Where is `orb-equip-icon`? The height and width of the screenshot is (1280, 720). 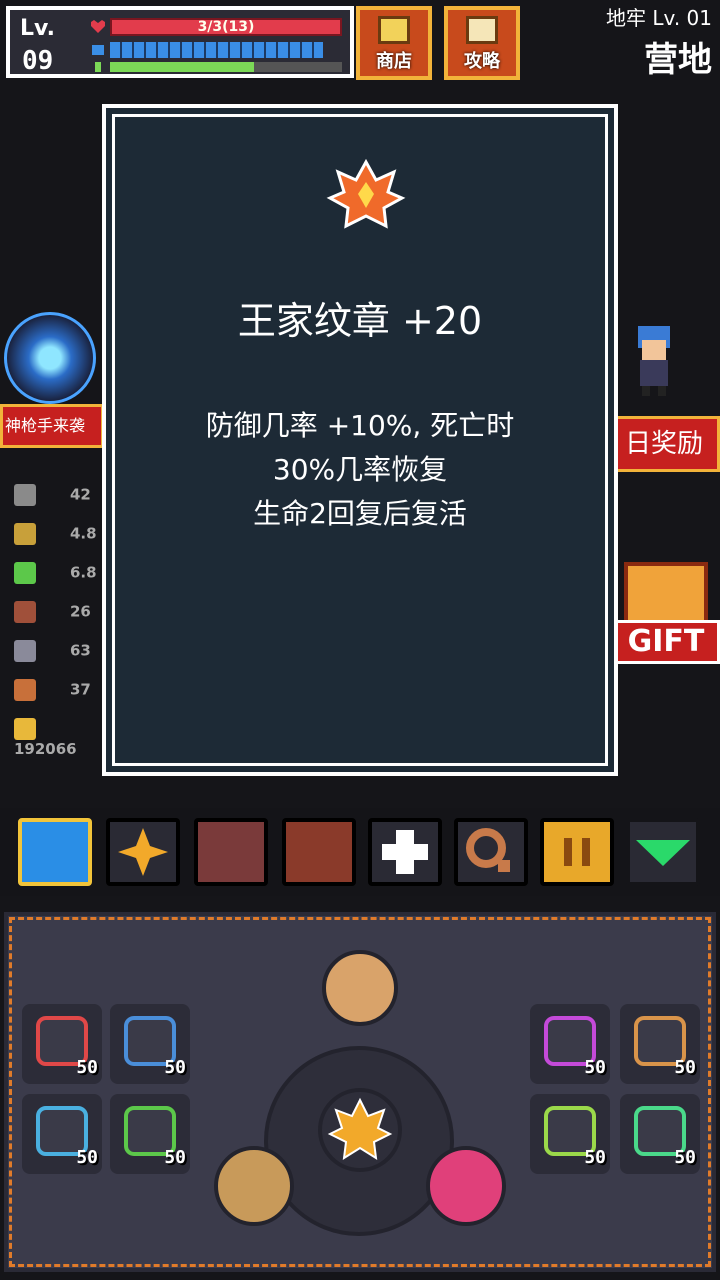 orb-equip-icon is located at coordinates (360, 988).